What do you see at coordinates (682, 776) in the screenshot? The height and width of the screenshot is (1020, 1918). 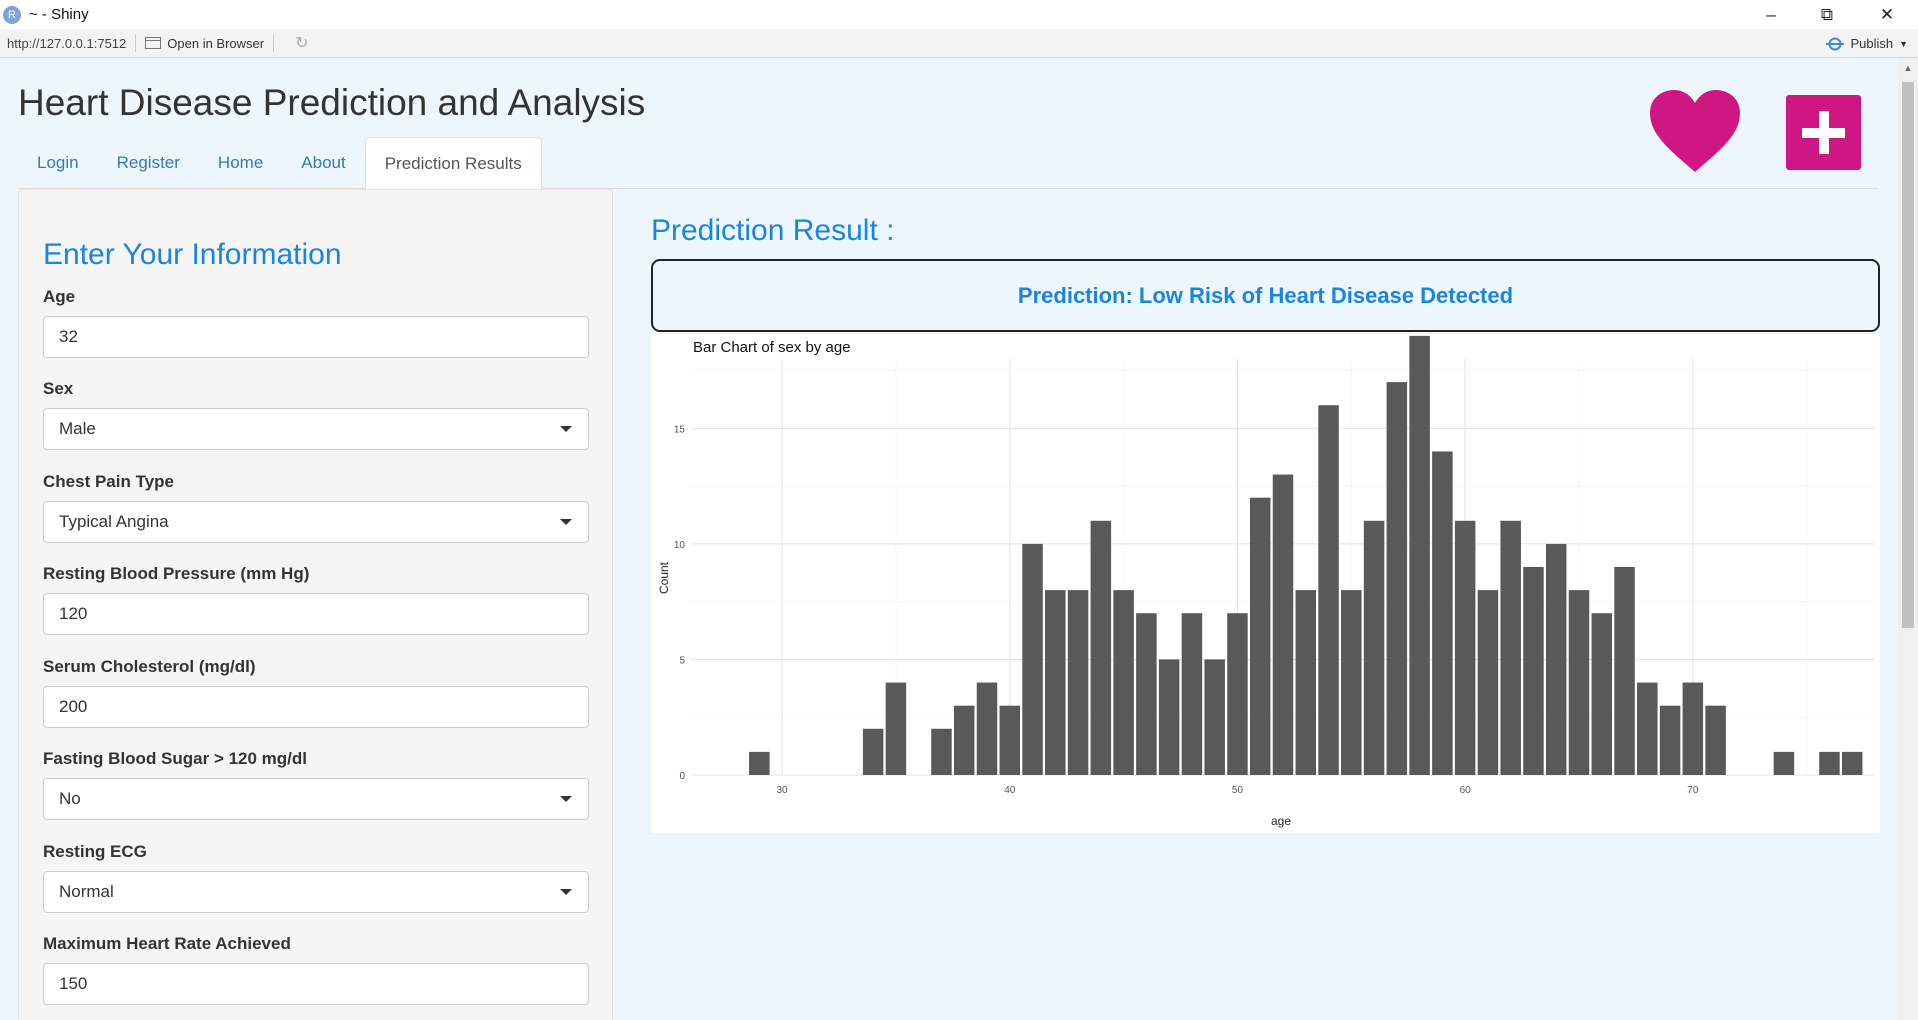 I see `y-tick-label: 0` at bounding box center [682, 776].